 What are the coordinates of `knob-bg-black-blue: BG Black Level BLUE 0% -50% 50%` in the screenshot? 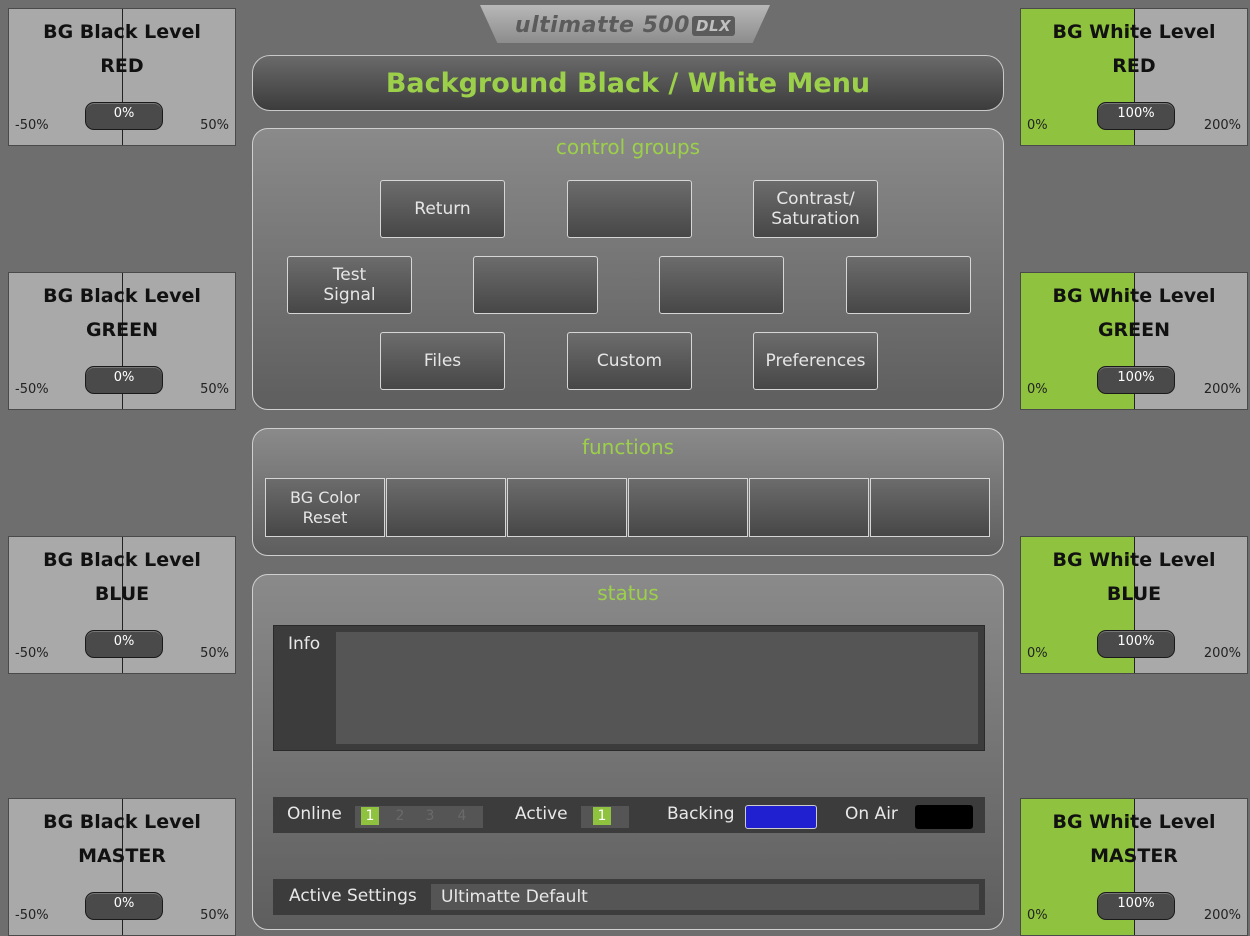 It's located at (122, 605).